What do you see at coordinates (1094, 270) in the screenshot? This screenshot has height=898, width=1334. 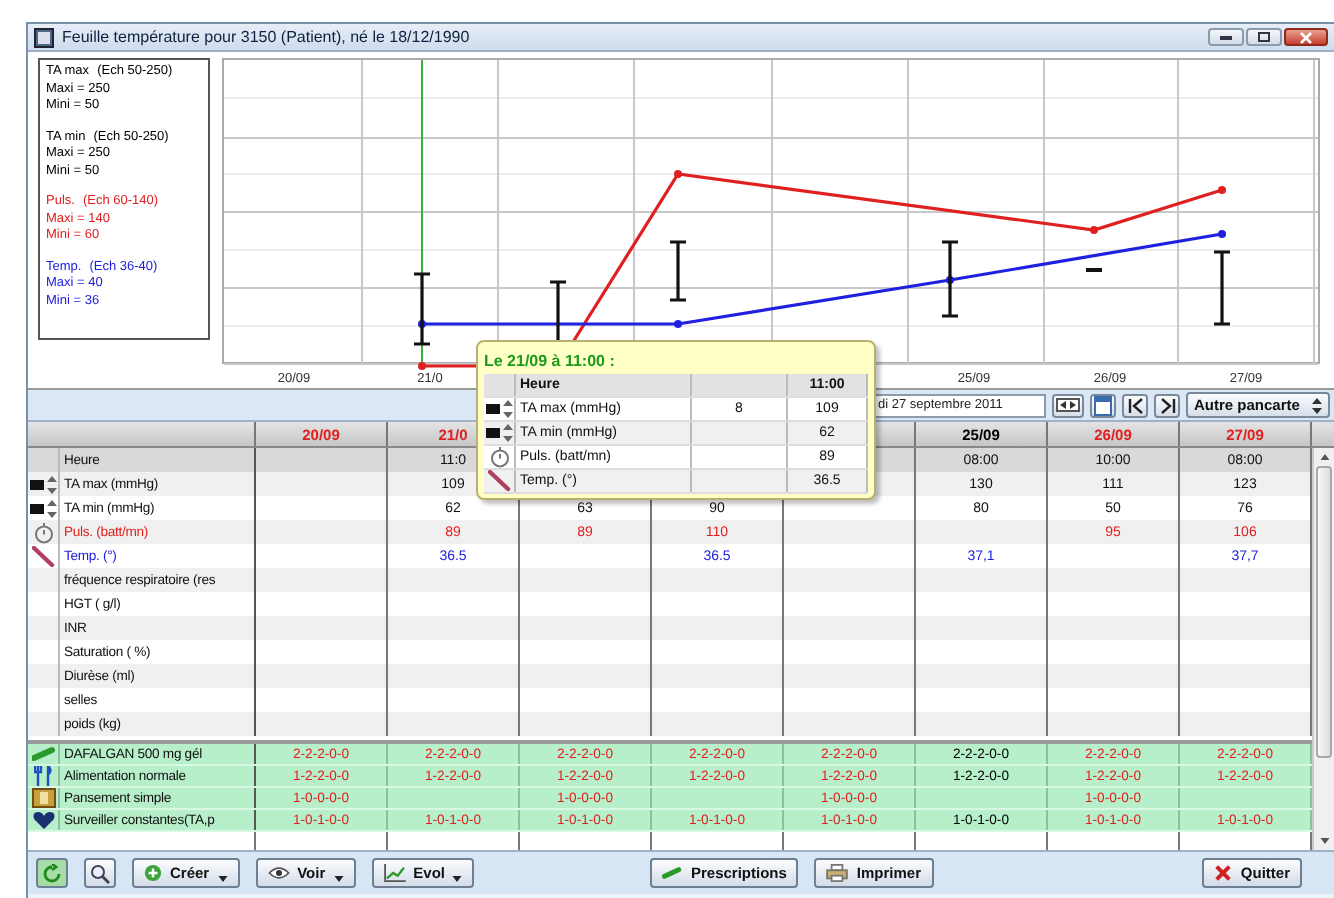 I see `pressure-mark` at bounding box center [1094, 270].